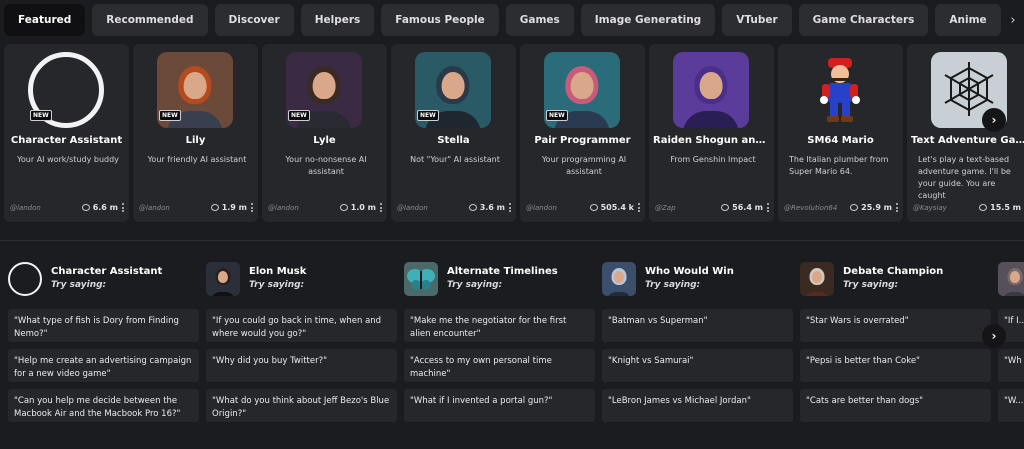  What do you see at coordinates (301, 365) in the screenshot?
I see `suggested-prompt: "Why did you buy Twitter?"` at bounding box center [301, 365].